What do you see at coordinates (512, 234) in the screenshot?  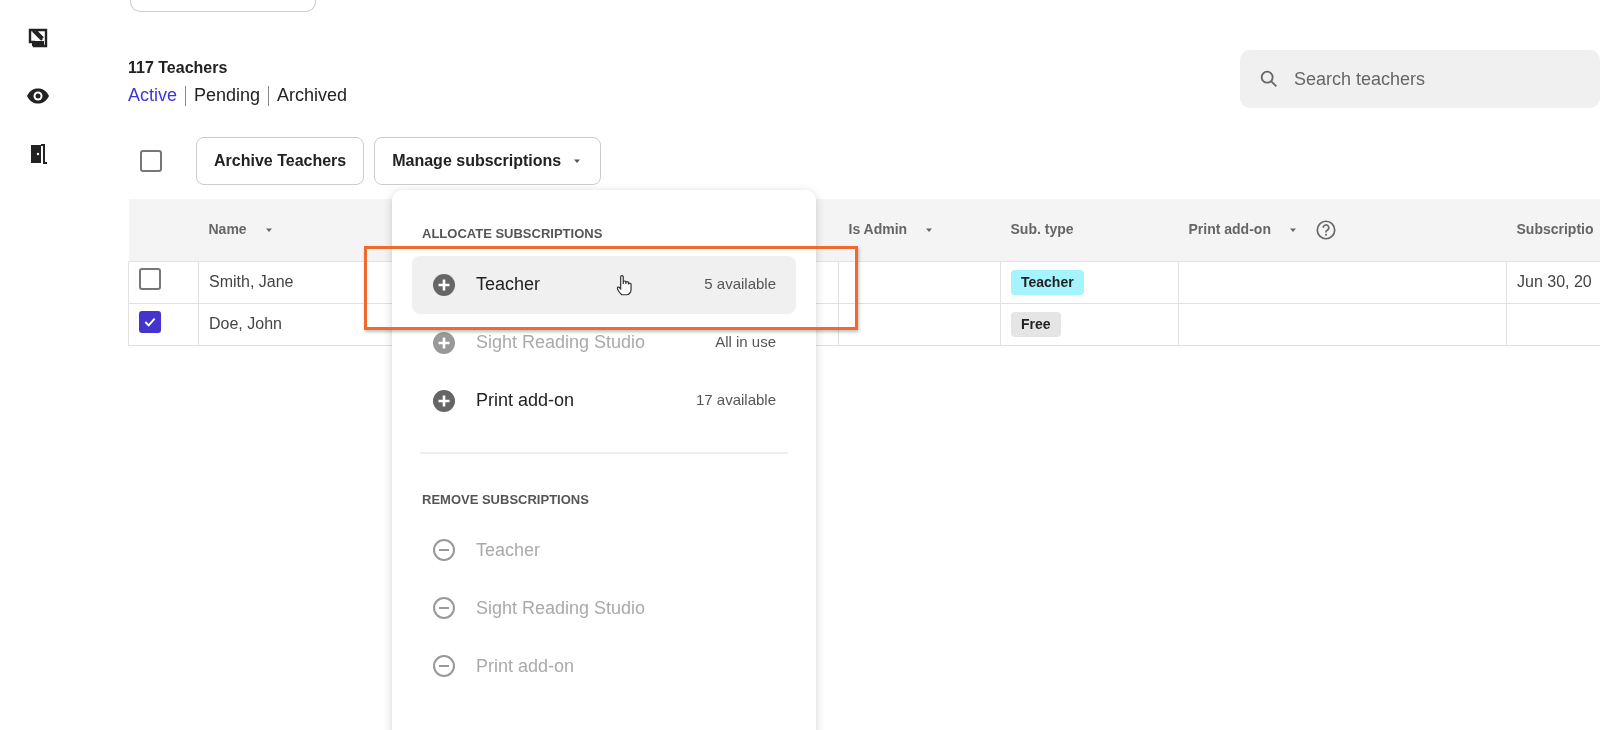 I see `menu-section-title: ALLOCATE SUBSCRIPTIONS` at bounding box center [512, 234].